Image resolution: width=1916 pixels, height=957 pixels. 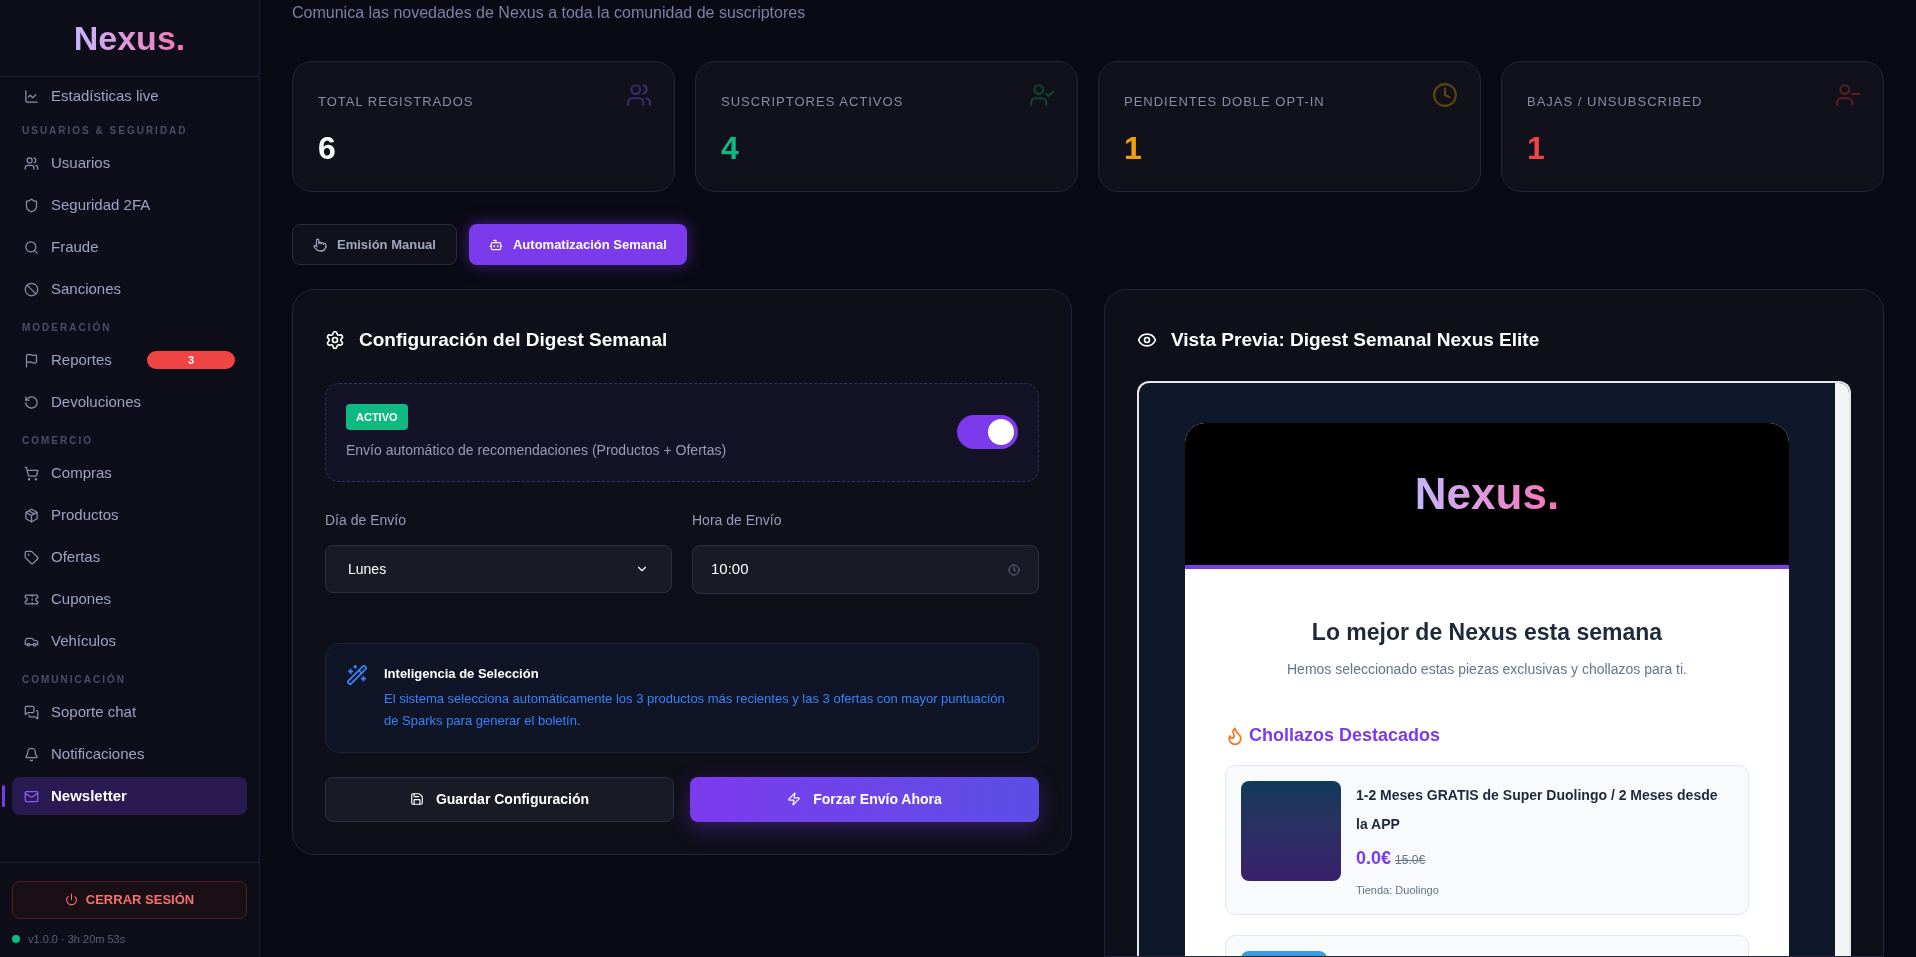 What do you see at coordinates (57, 441) in the screenshot?
I see `section-heading: COMERCIO` at bounding box center [57, 441].